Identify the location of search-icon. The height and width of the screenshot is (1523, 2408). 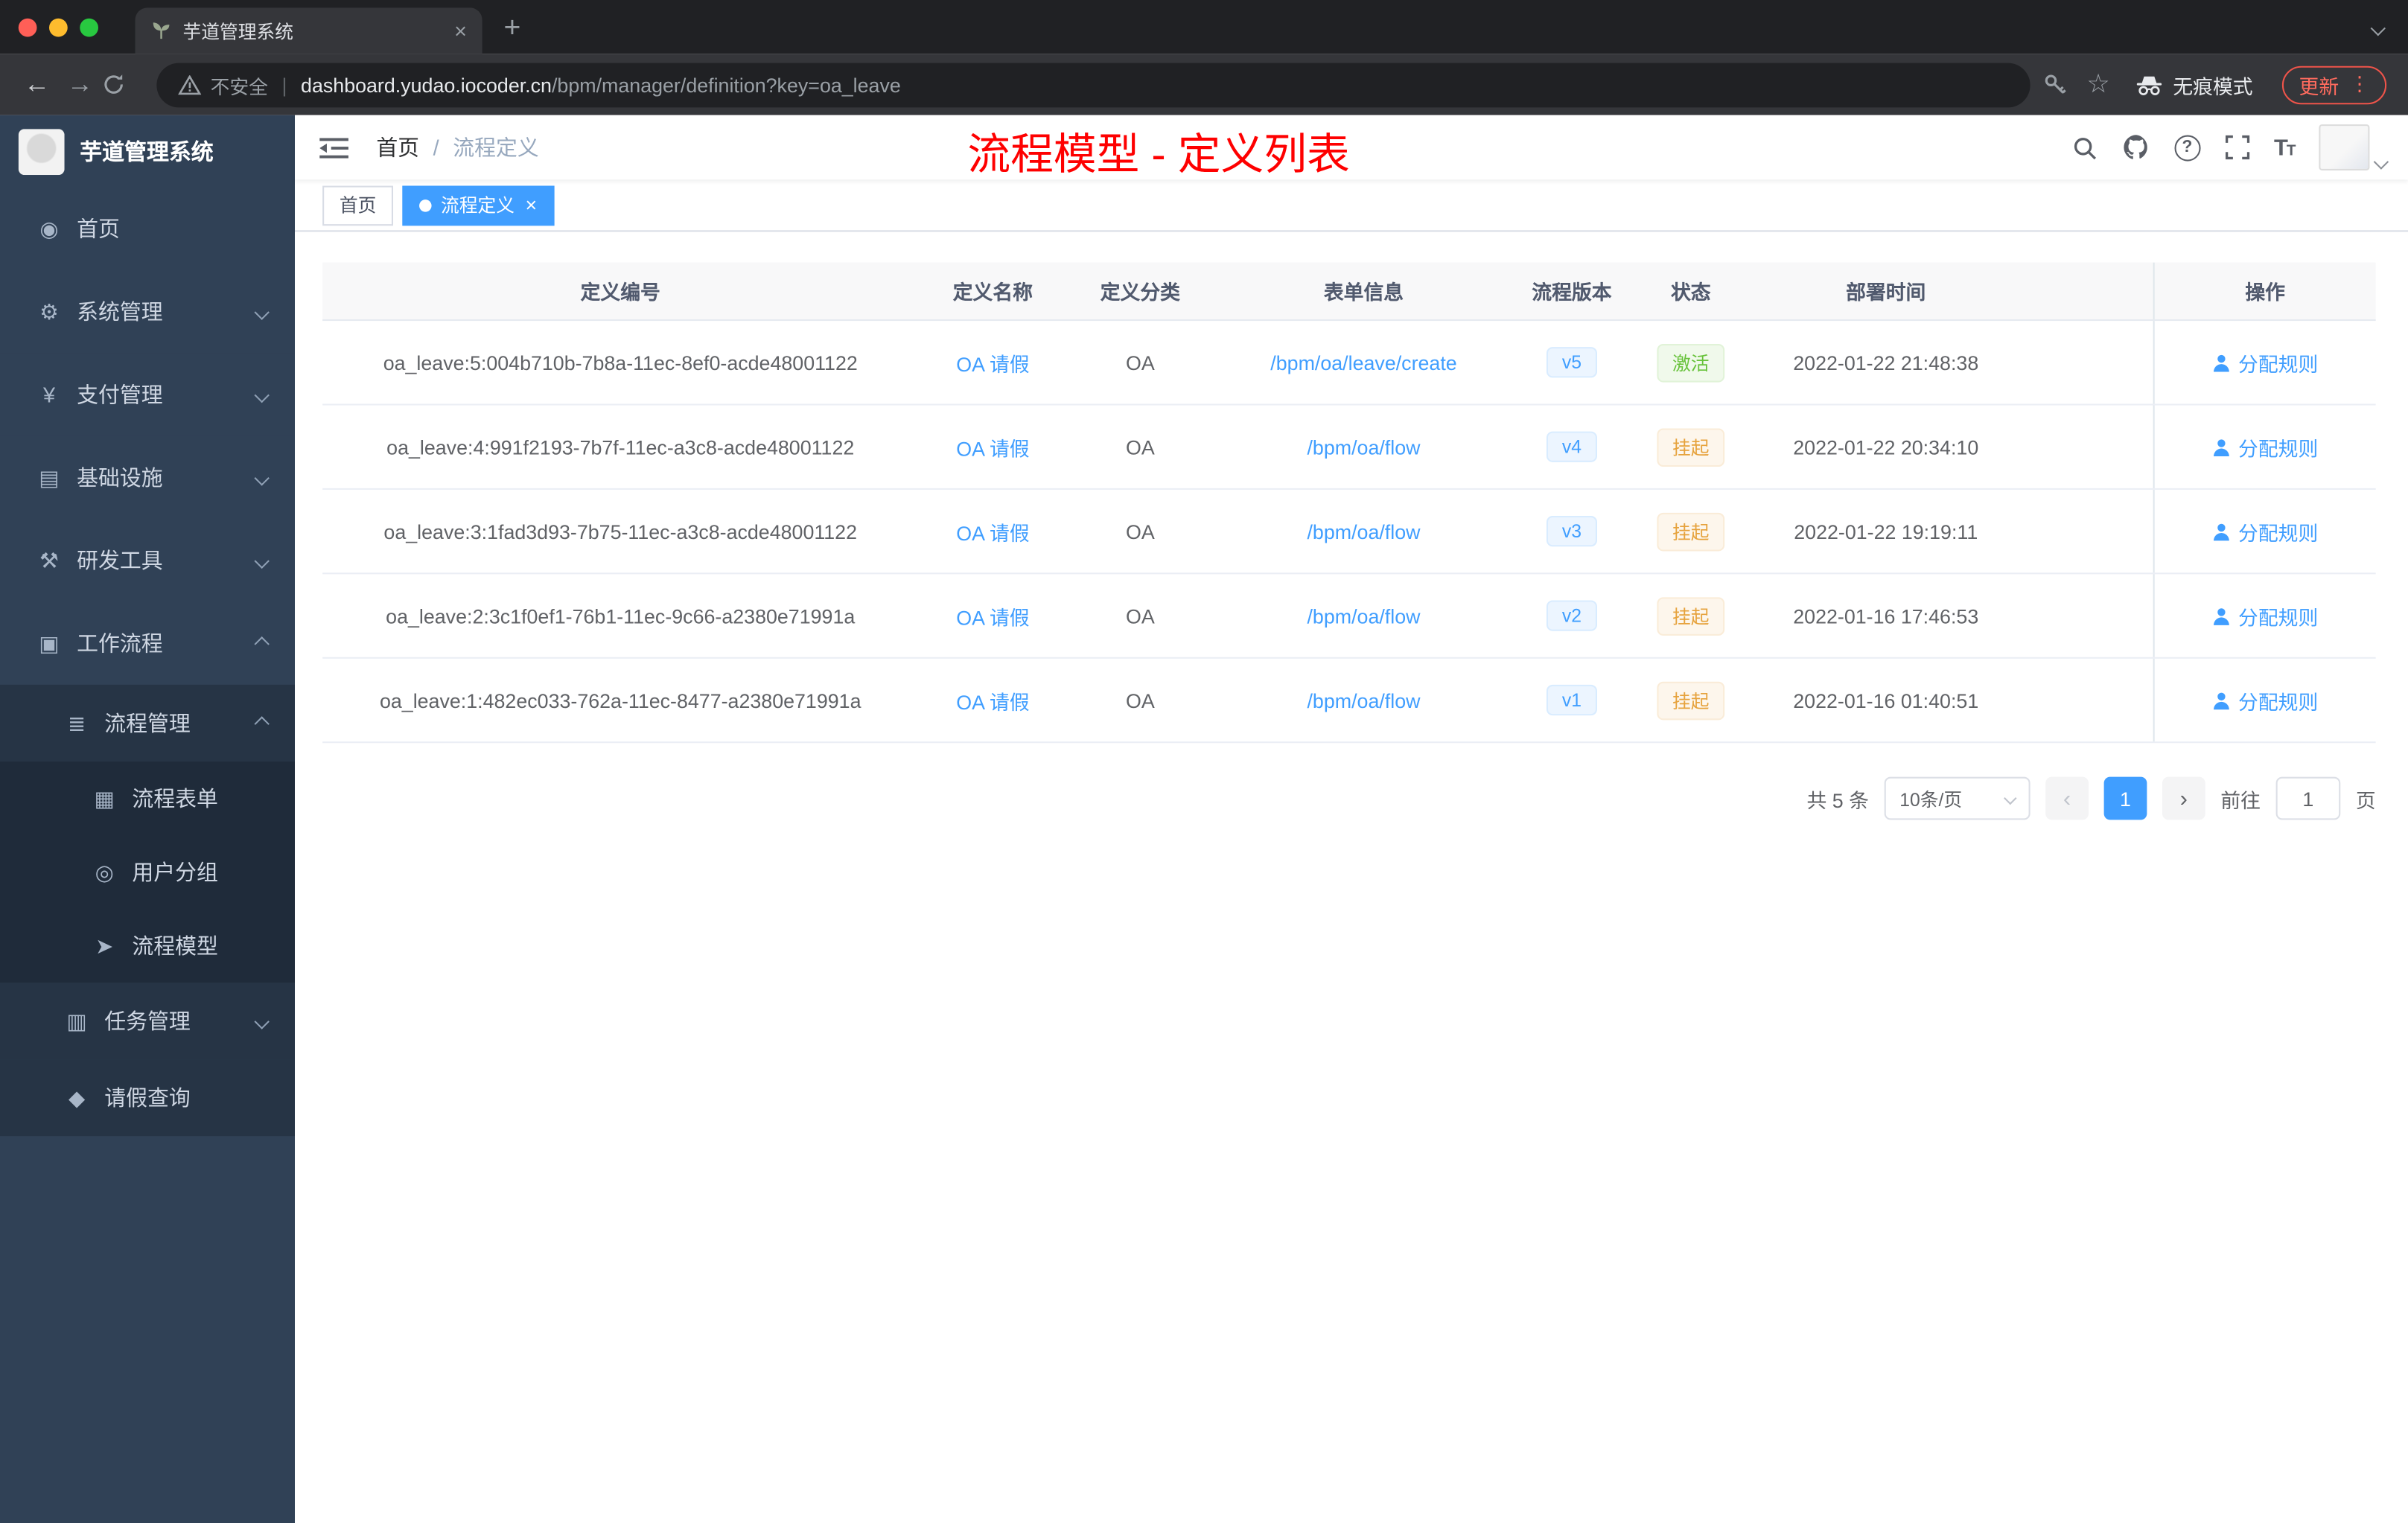
(2084, 147).